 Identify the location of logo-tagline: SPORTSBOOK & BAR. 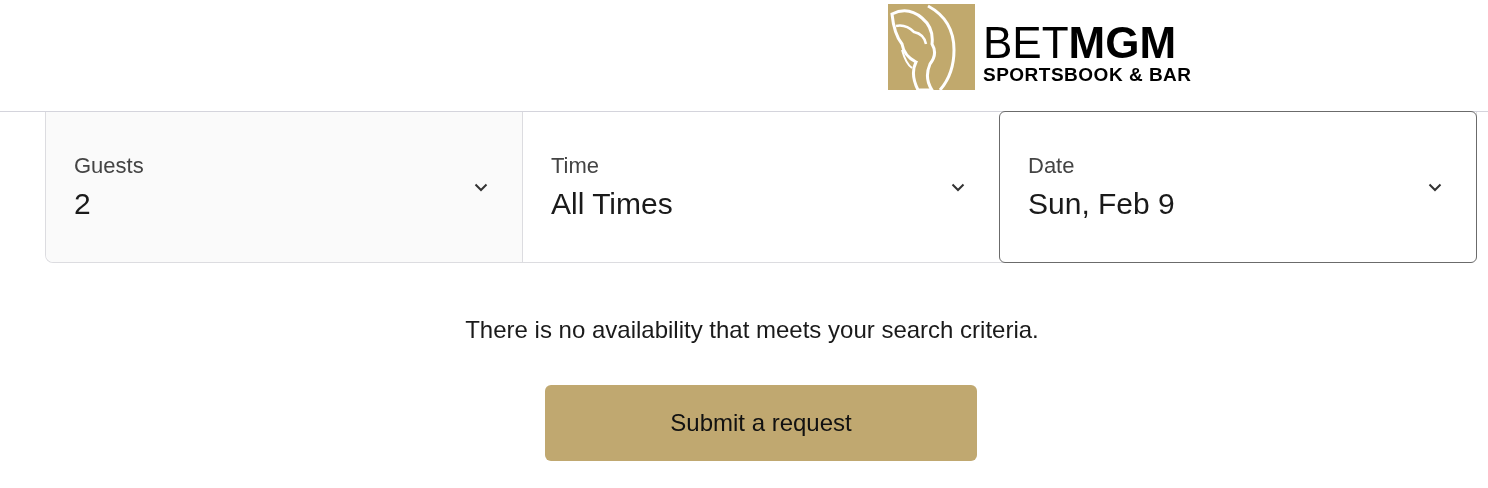
(1087, 75).